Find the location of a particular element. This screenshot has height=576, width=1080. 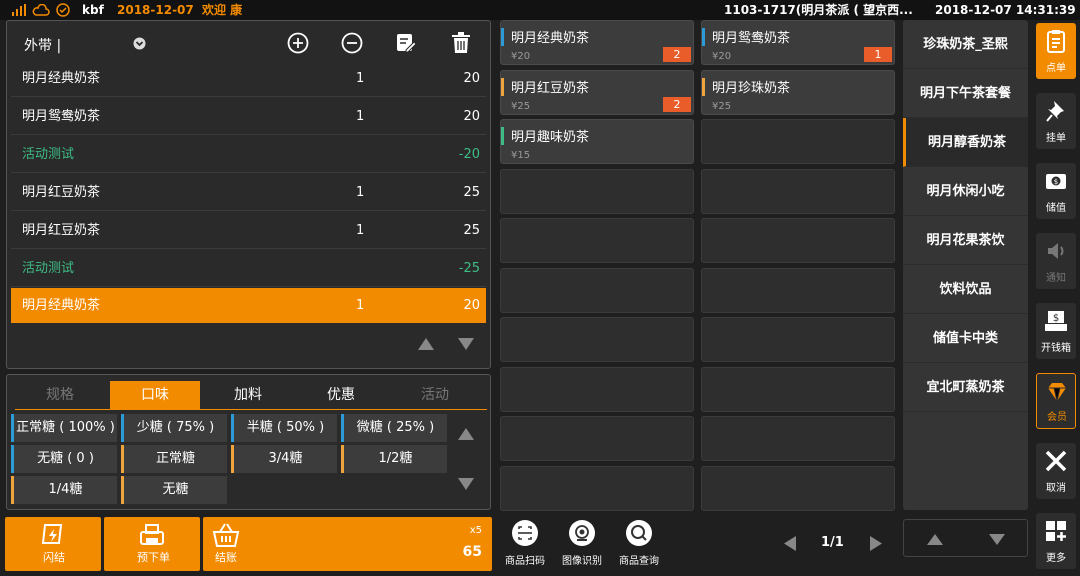

nav-notify-label: 通知 is located at coordinates (1056, 278).